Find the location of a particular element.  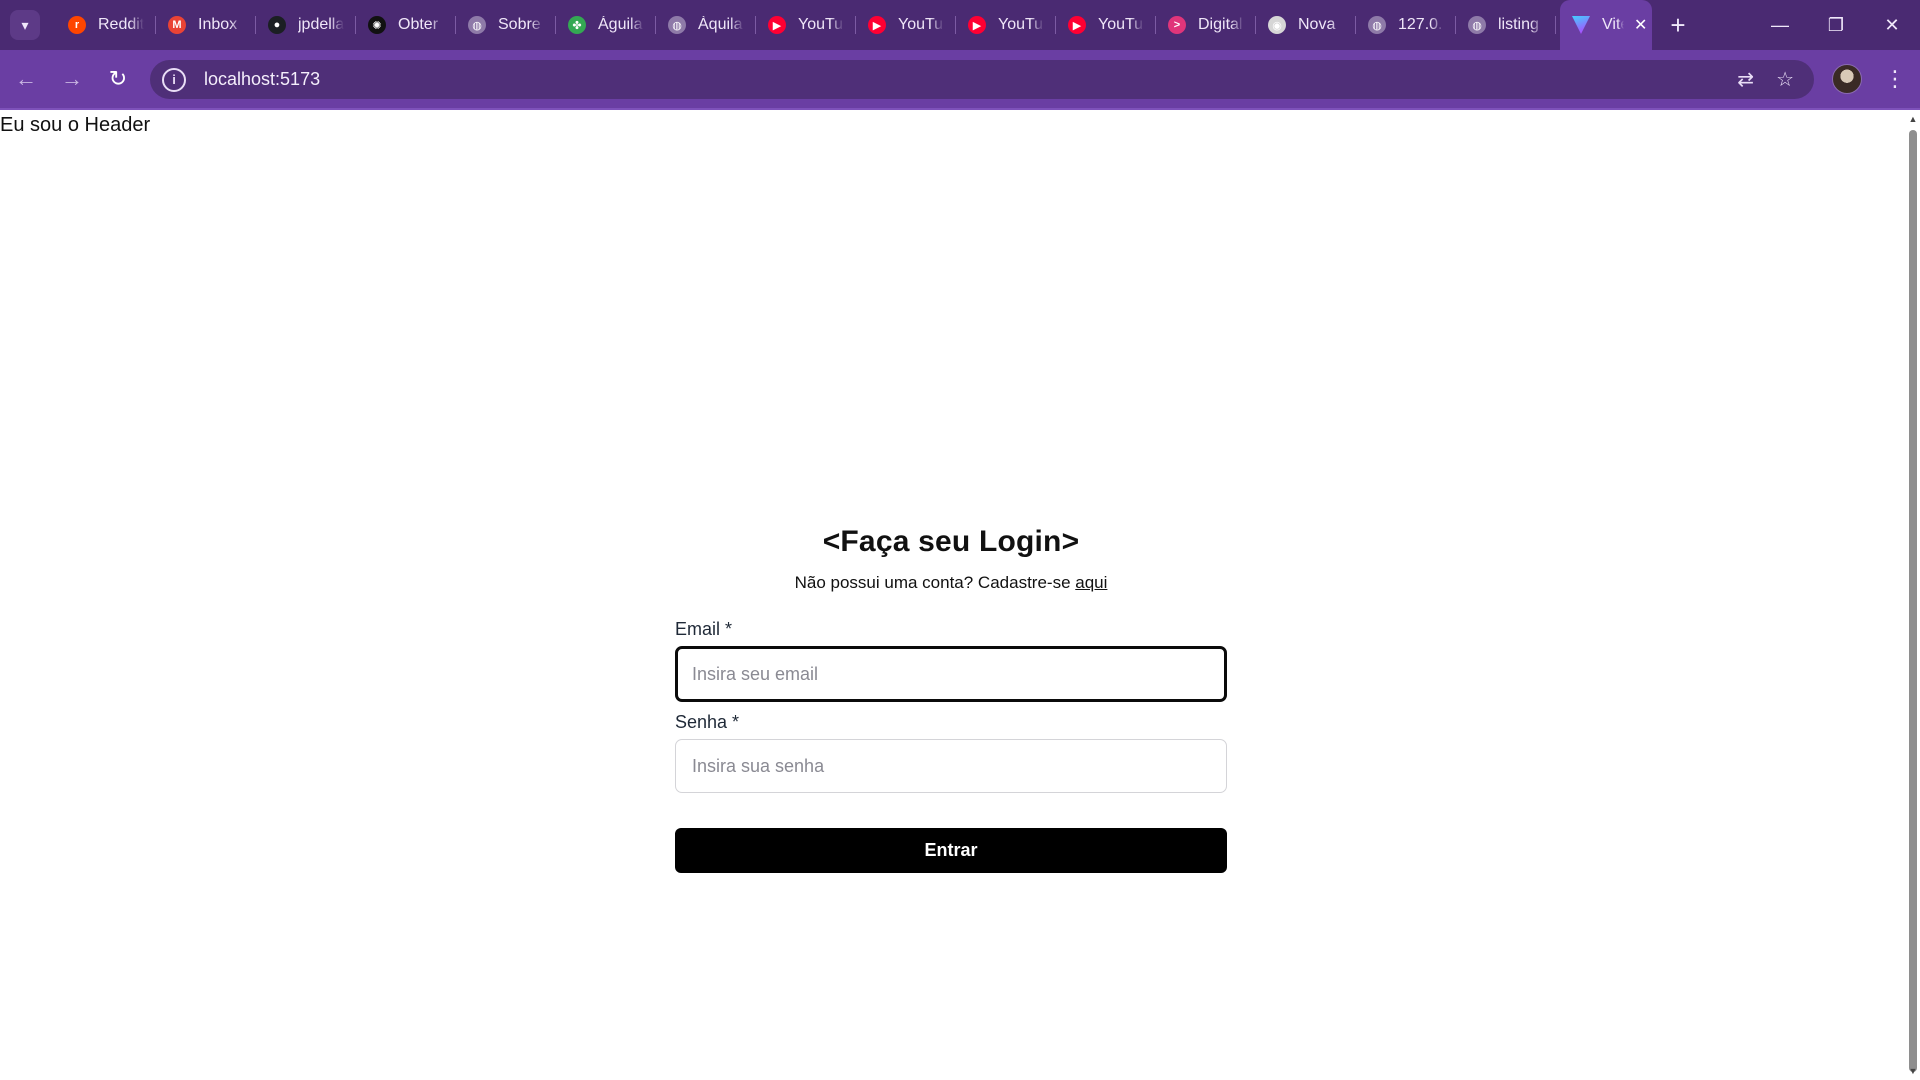

close-tab-icon: ✕ is located at coordinates (1640, 25).